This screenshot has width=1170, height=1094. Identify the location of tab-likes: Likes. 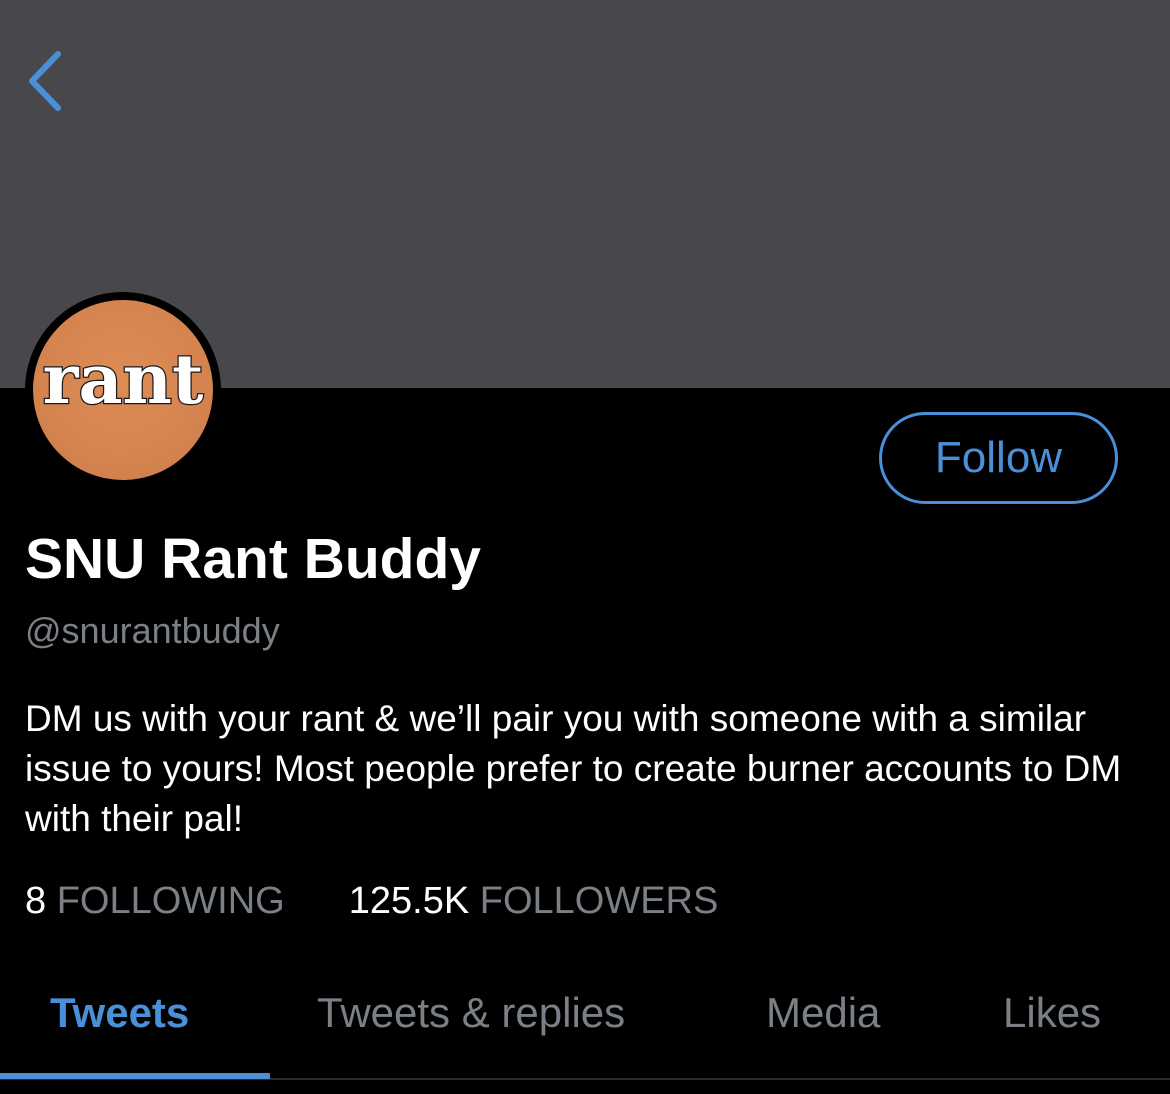
(1052, 1015).